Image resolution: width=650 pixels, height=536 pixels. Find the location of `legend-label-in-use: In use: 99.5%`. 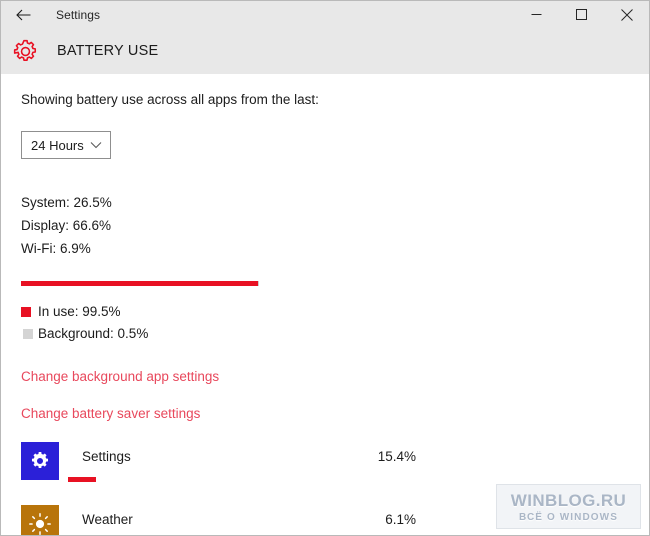

legend-label-in-use: In use: 99.5% is located at coordinates (79, 311).